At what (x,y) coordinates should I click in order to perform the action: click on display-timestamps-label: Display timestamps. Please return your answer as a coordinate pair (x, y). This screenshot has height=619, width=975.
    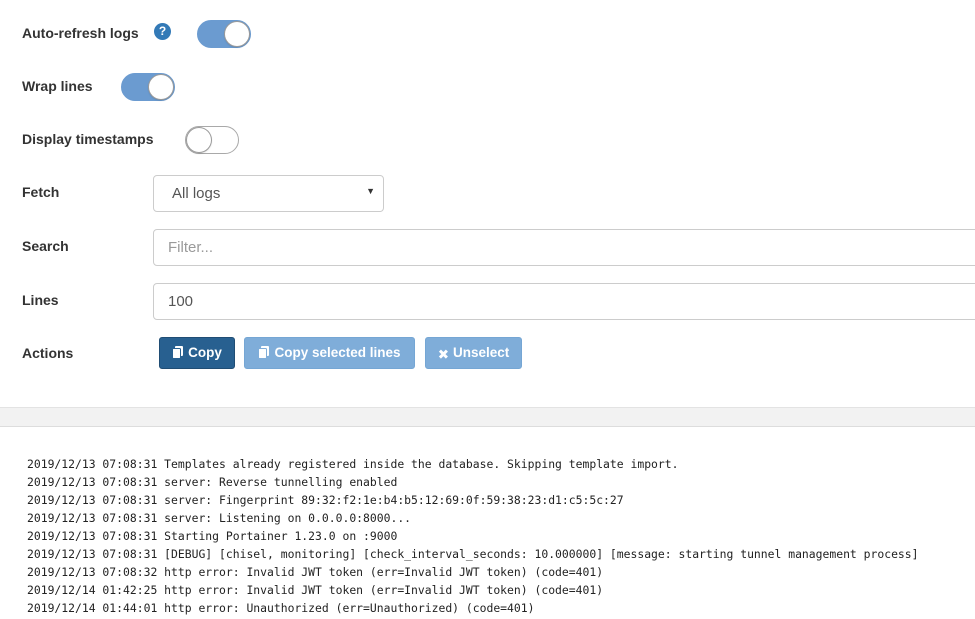
    Looking at the image, I should click on (88, 139).